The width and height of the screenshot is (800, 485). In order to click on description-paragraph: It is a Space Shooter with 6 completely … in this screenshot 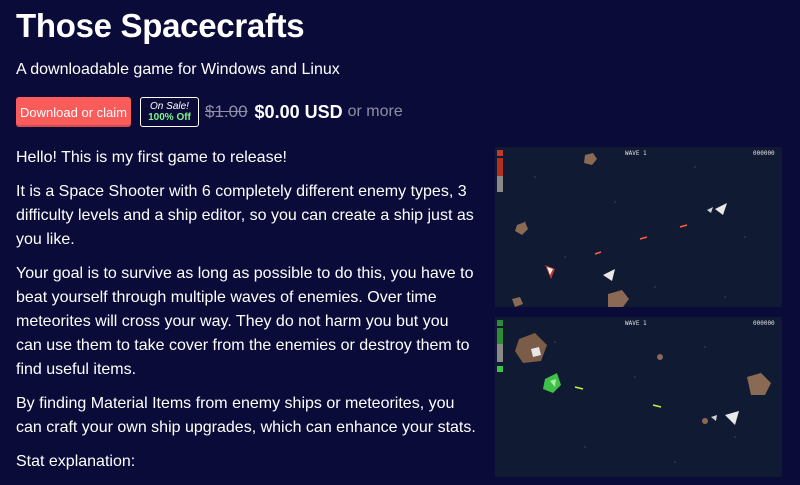, I will do `click(245, 215)`.